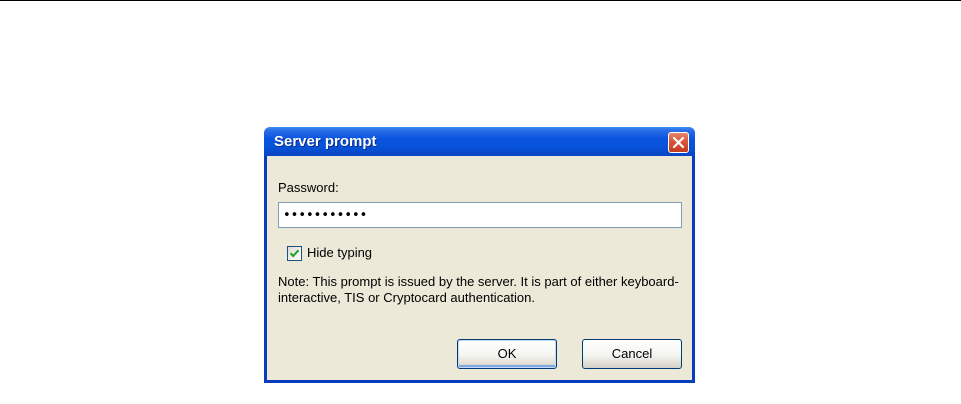  I want to click on password-field, so click(480, 215).